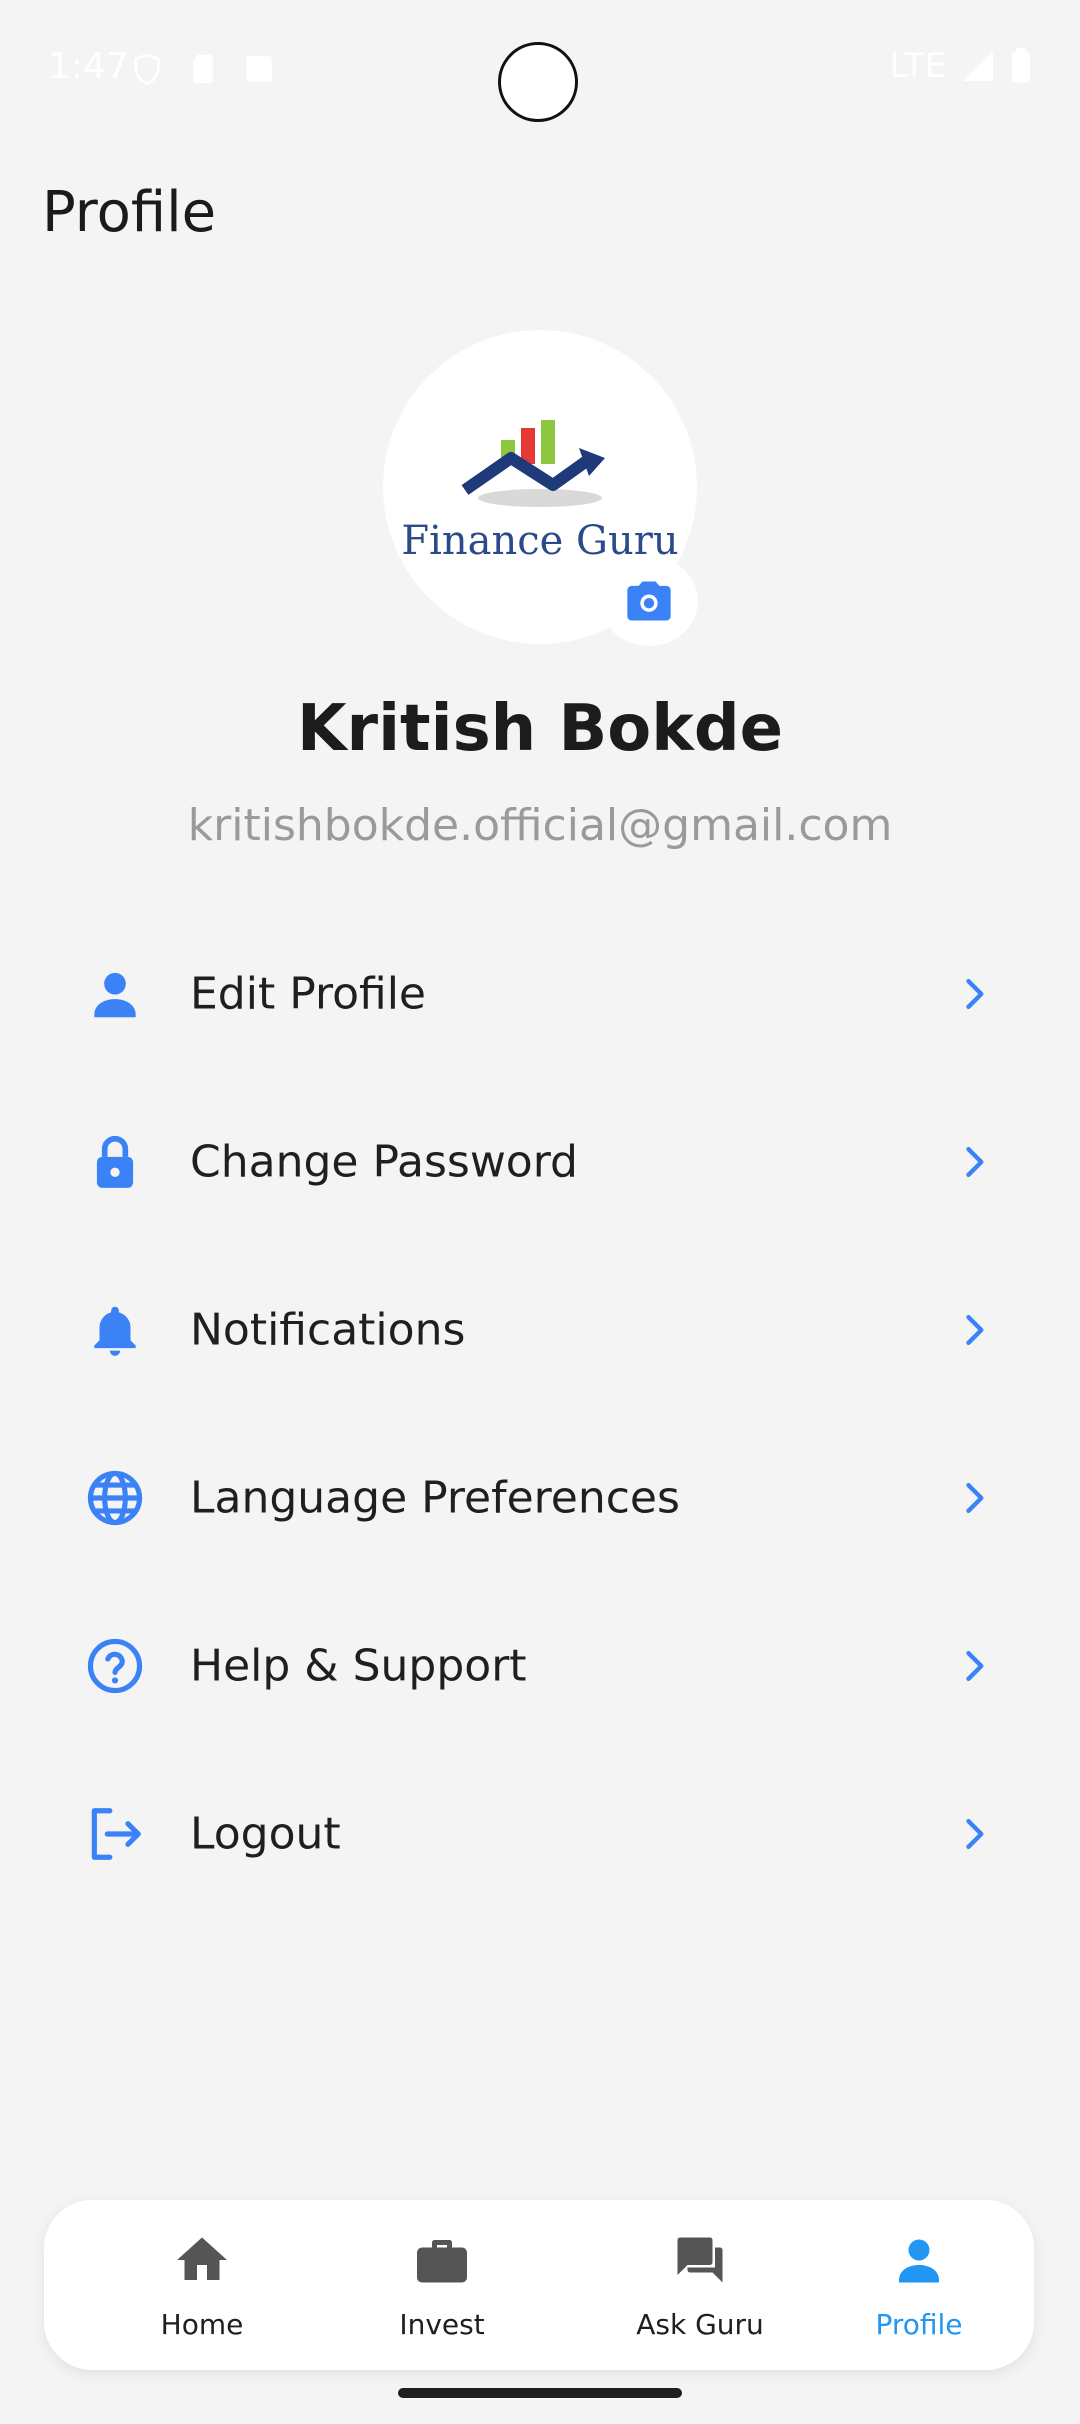  I want to click on bottom-navigation: Home Invest Ask Guru Profile, so click(539, 2285).